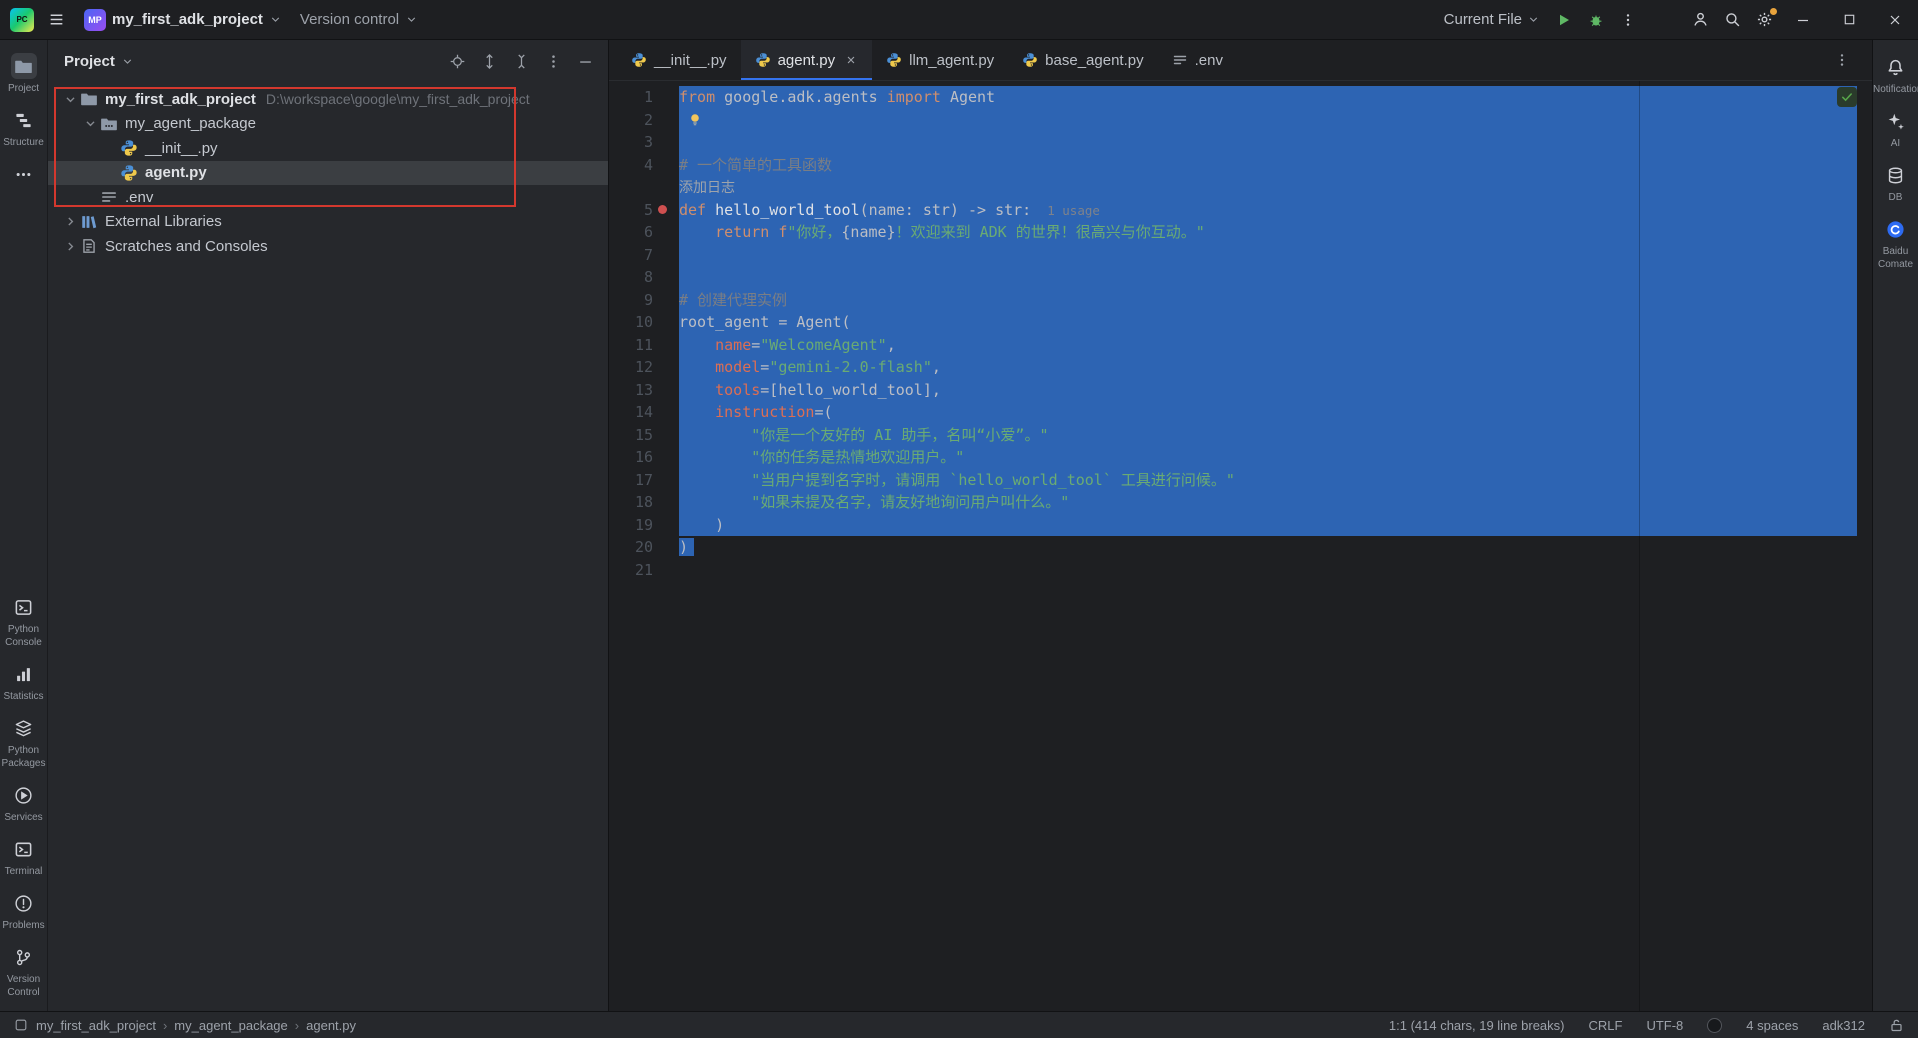 This screenshot has height=1038, width=1918. Describe the element at coordinates (1847, 97) in the screenshot. I see `inspection-status-icon` at that location.